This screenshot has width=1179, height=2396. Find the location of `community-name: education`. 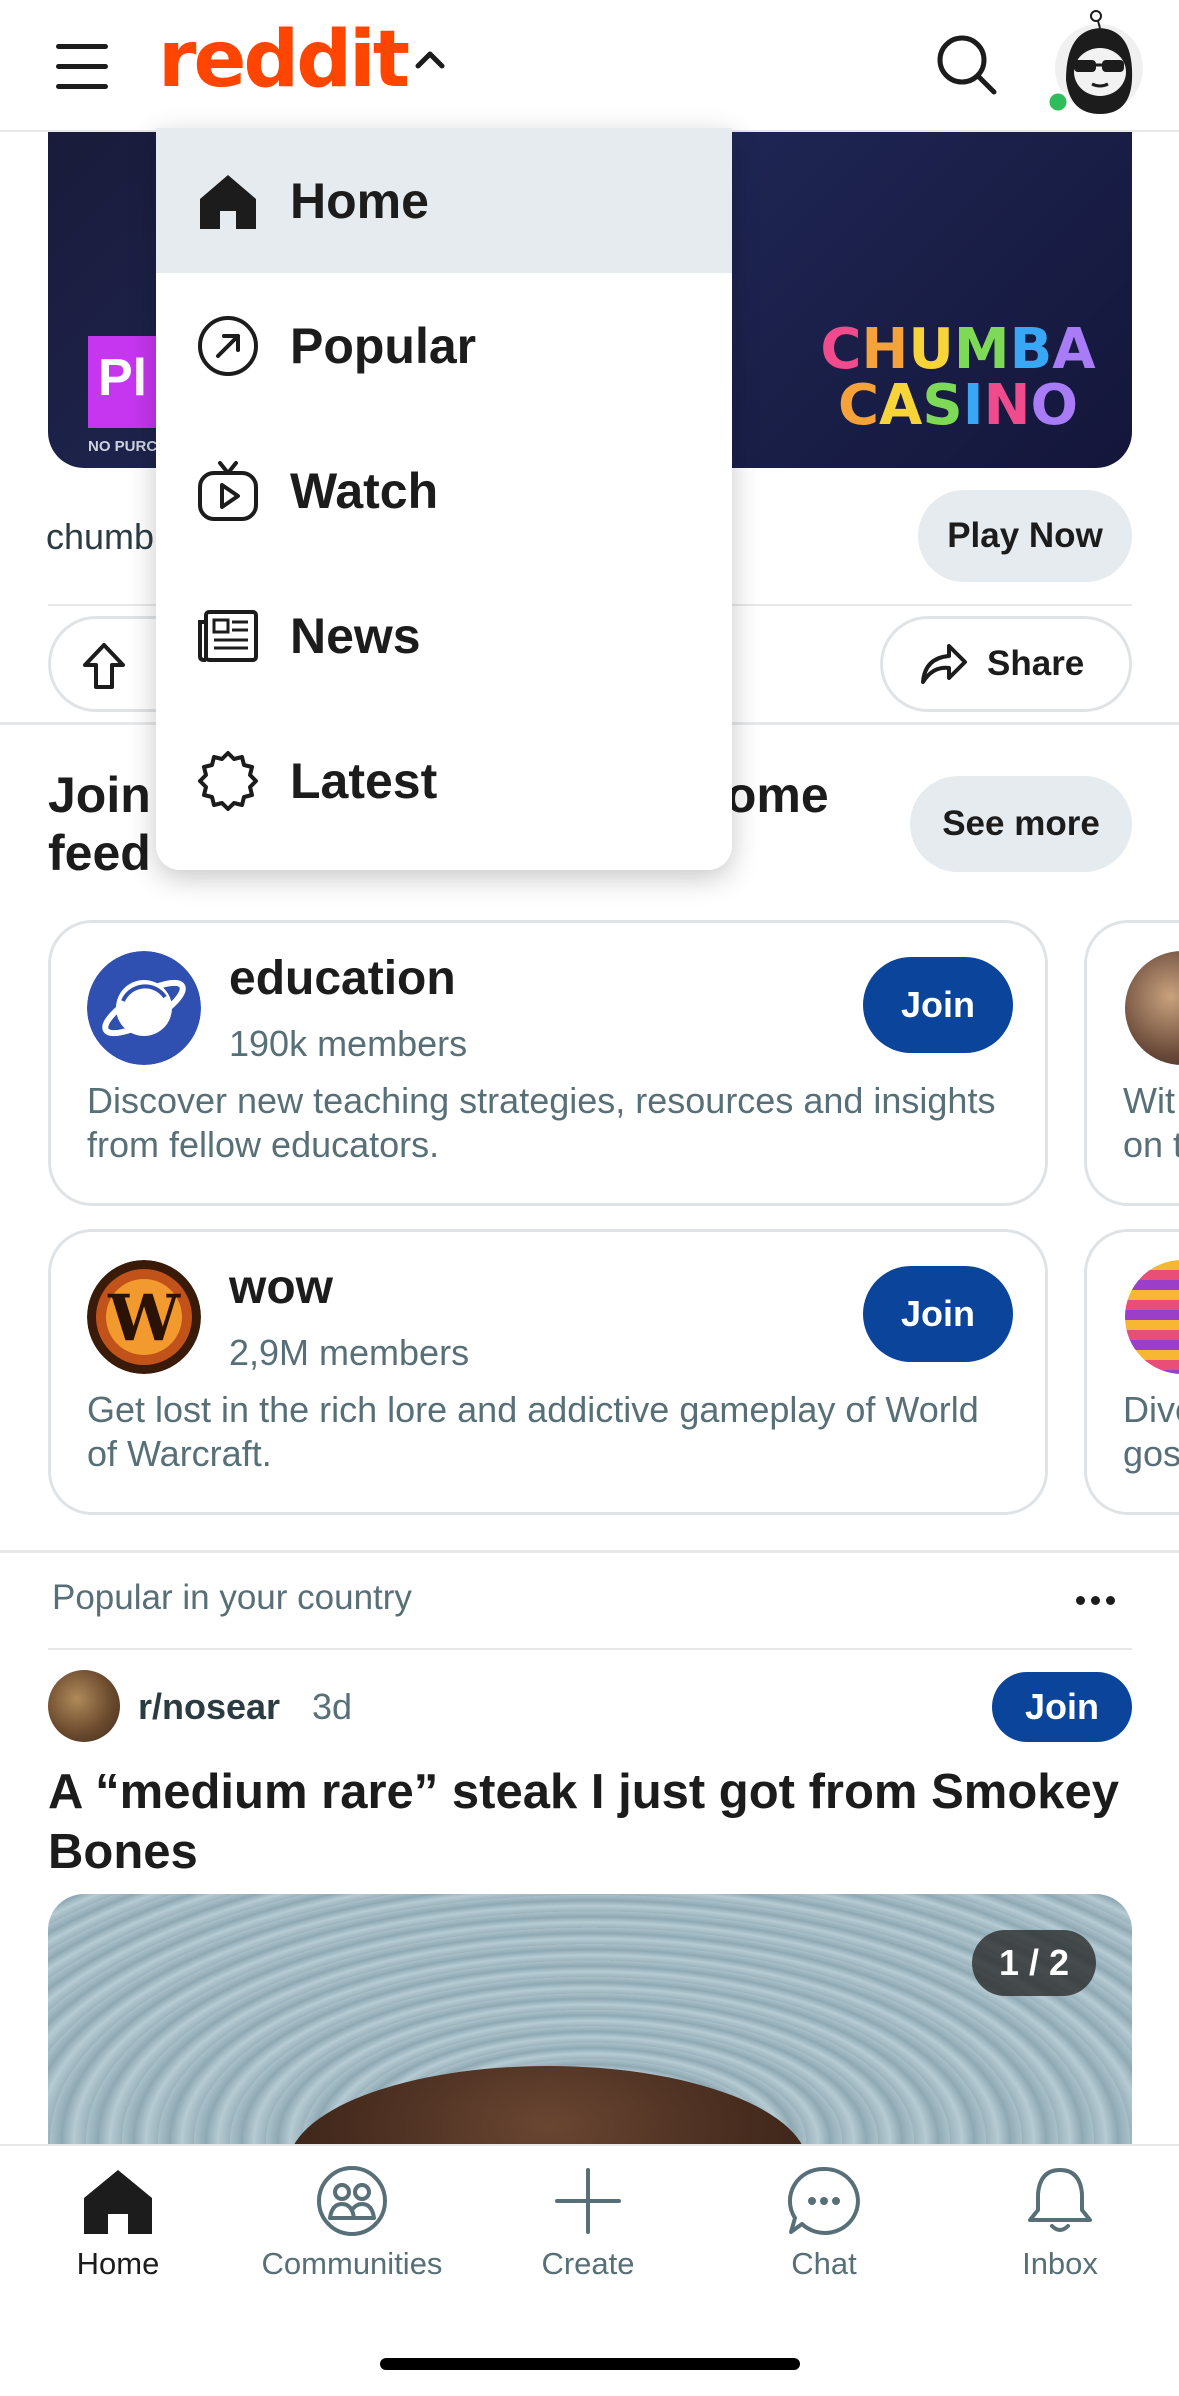

community-name: education is located at coordinates (342, 978).